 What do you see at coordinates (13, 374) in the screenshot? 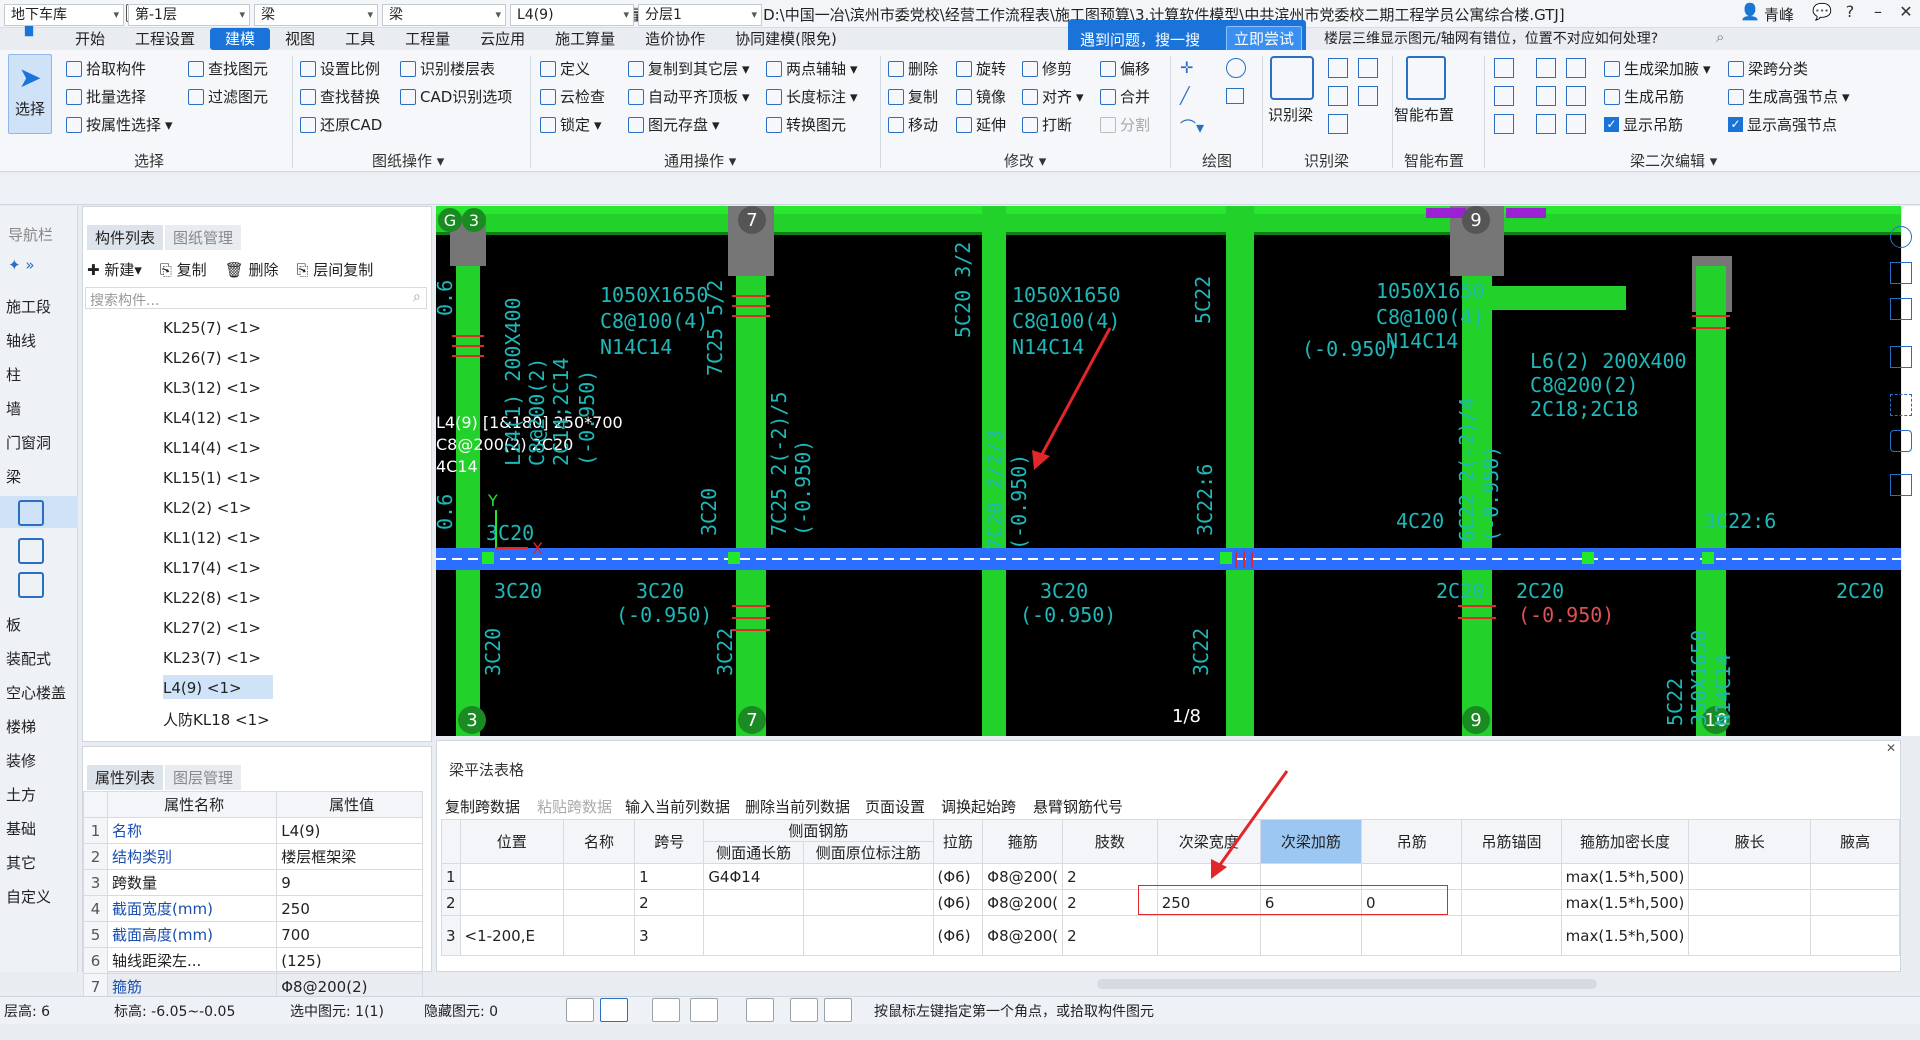
I see `nav-item-2: 柱` at bounding box center [13, 374].